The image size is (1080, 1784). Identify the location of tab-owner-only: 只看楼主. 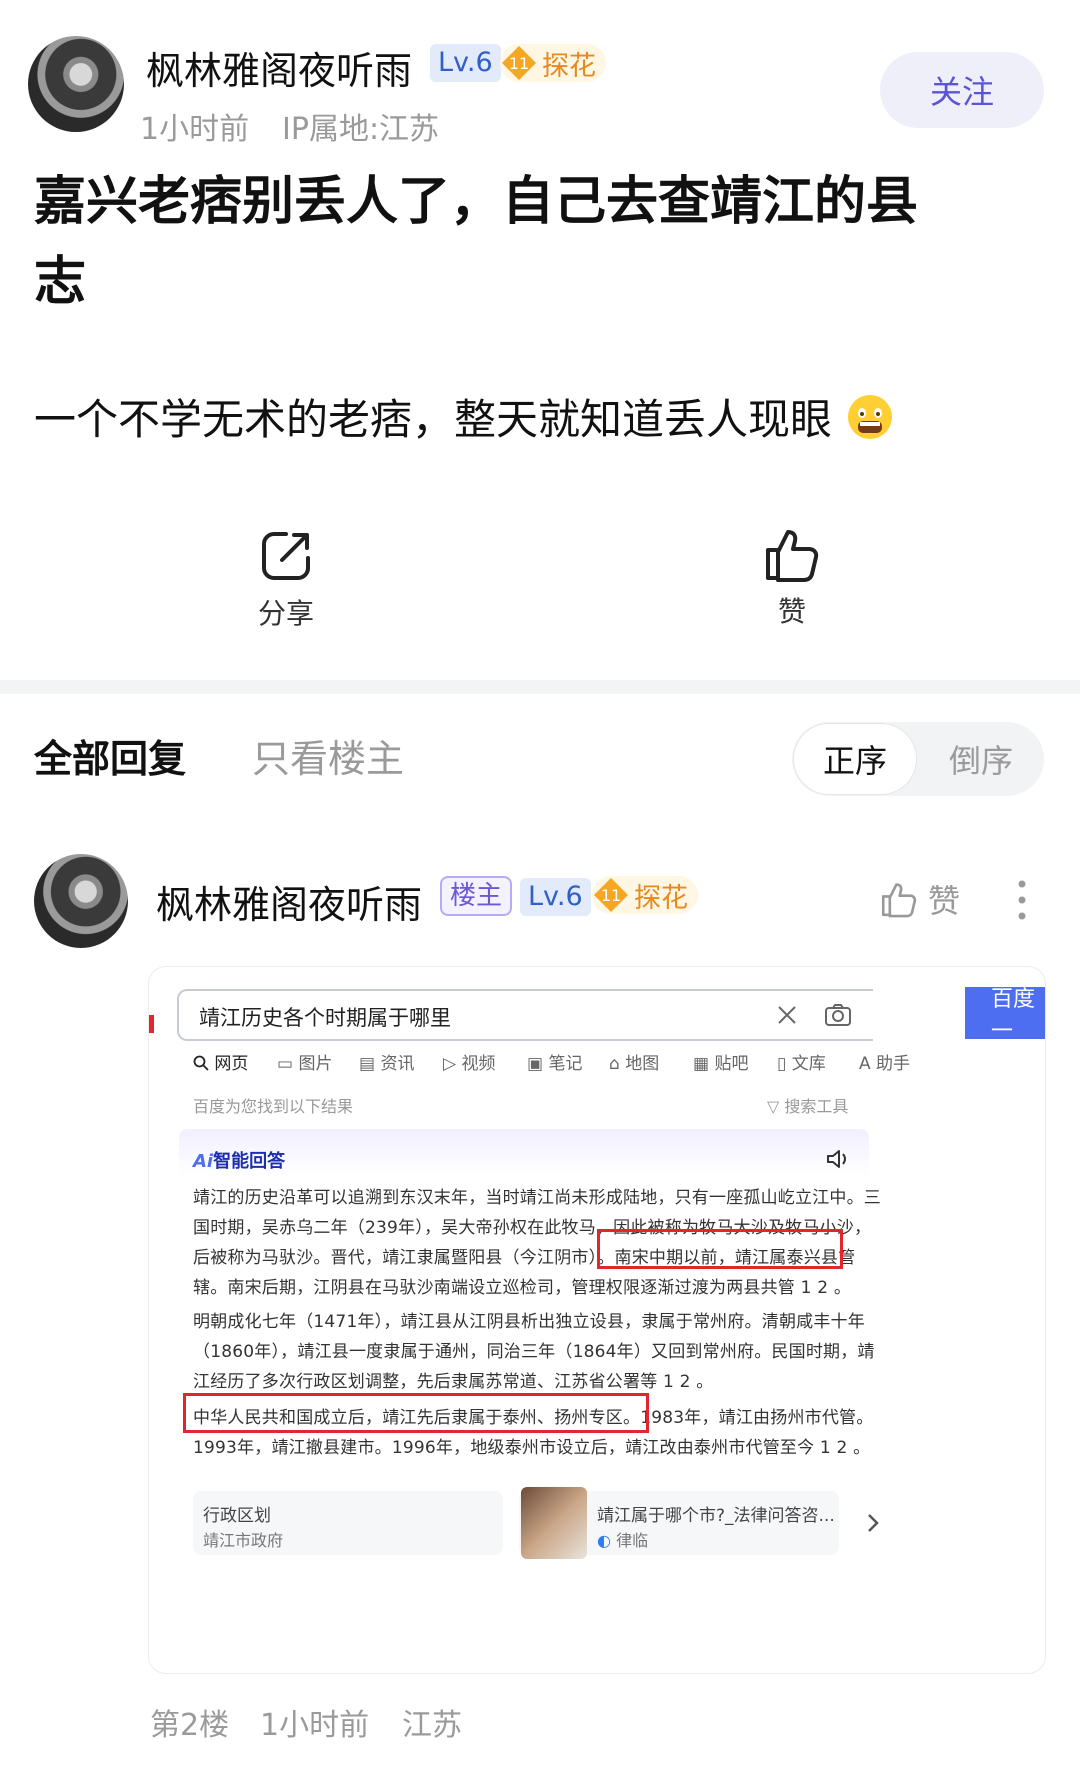
(328, 755).